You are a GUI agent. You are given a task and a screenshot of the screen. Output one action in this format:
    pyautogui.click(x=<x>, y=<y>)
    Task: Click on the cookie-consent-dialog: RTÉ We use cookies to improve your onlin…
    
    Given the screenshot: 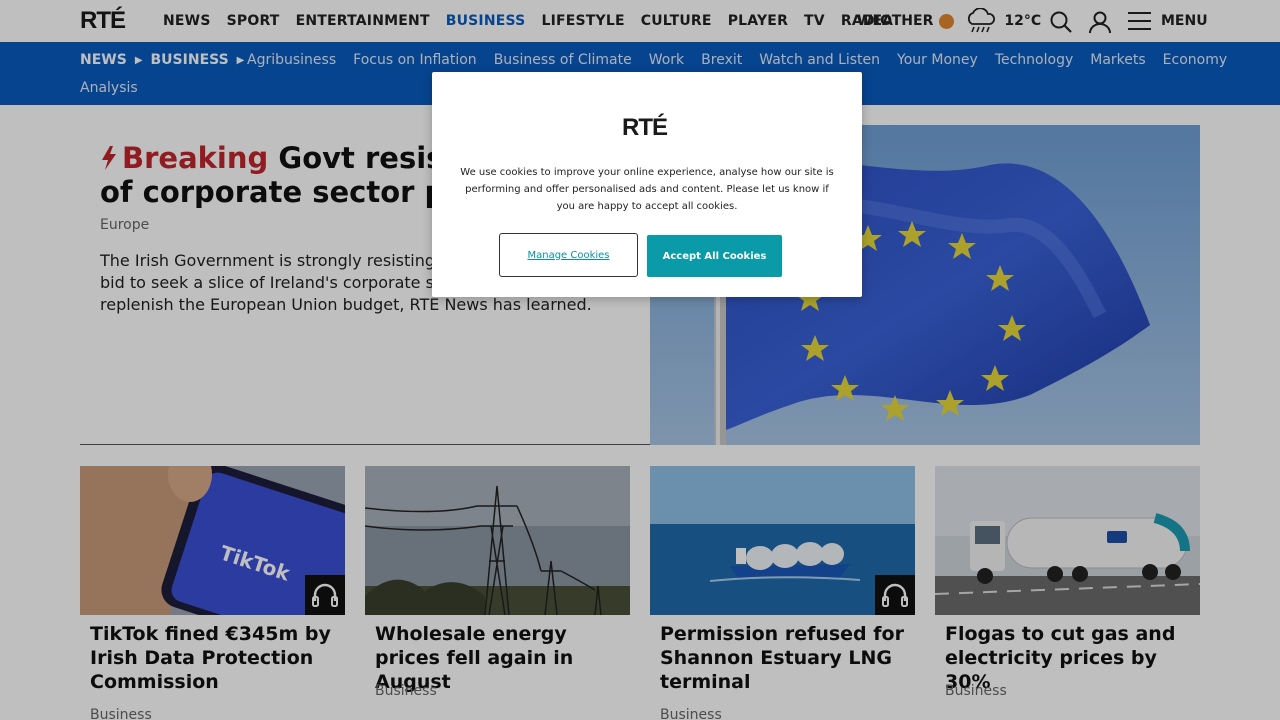 What is the action you would take?
    pyautogui.click(x=647, y=184)
    